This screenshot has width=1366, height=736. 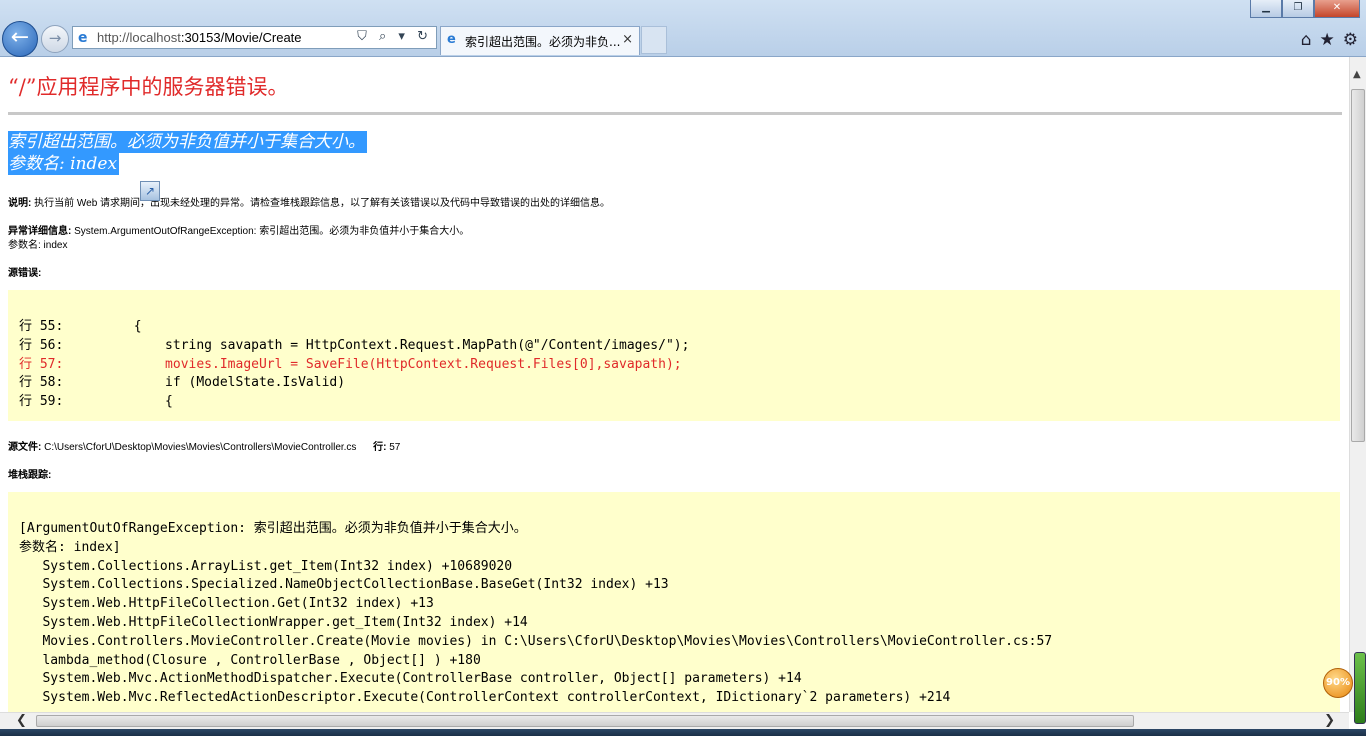 What do you see at coordinates (1298, 9) in the screenshot?
I see `maximize-button: ❐` at bounding box center [1298, 9].